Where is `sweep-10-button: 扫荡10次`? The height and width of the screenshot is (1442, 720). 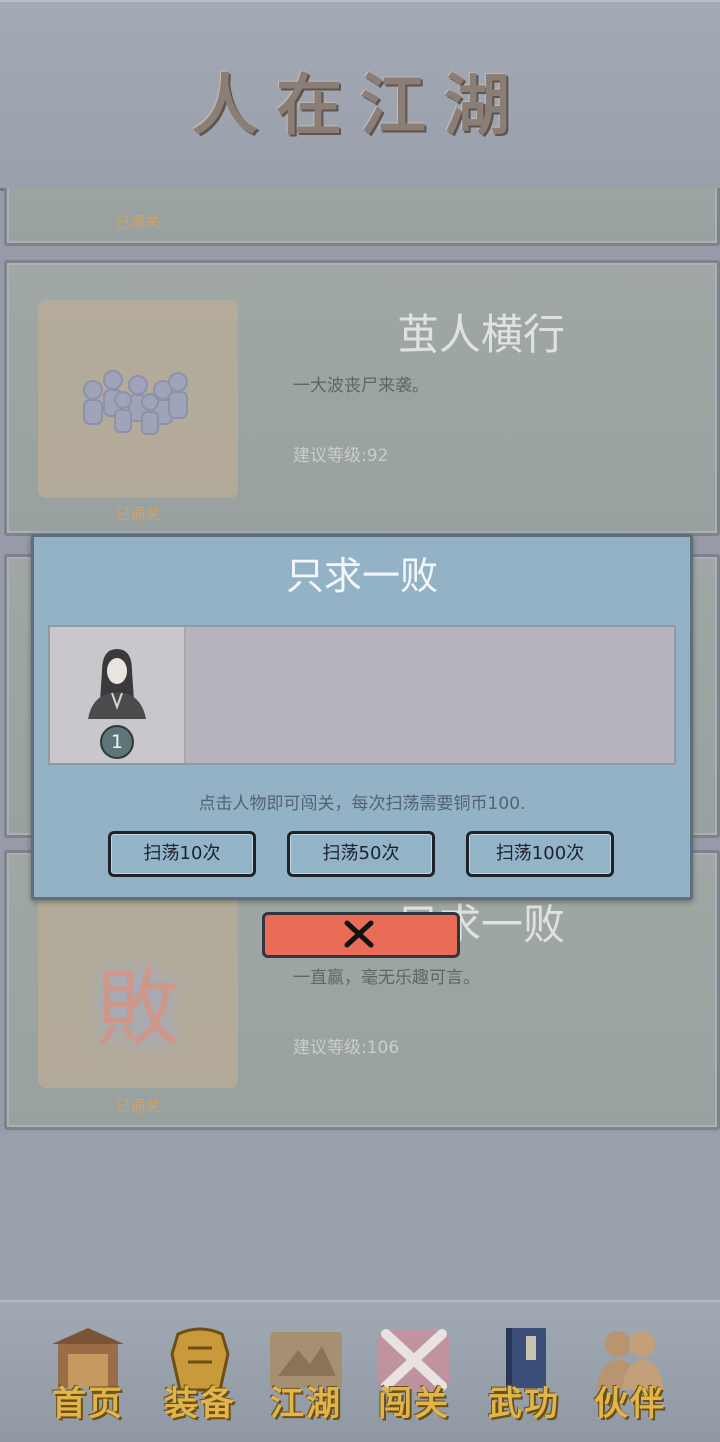 sweep-10-button: 扫荡10次 is located at coordinates (182, 854).